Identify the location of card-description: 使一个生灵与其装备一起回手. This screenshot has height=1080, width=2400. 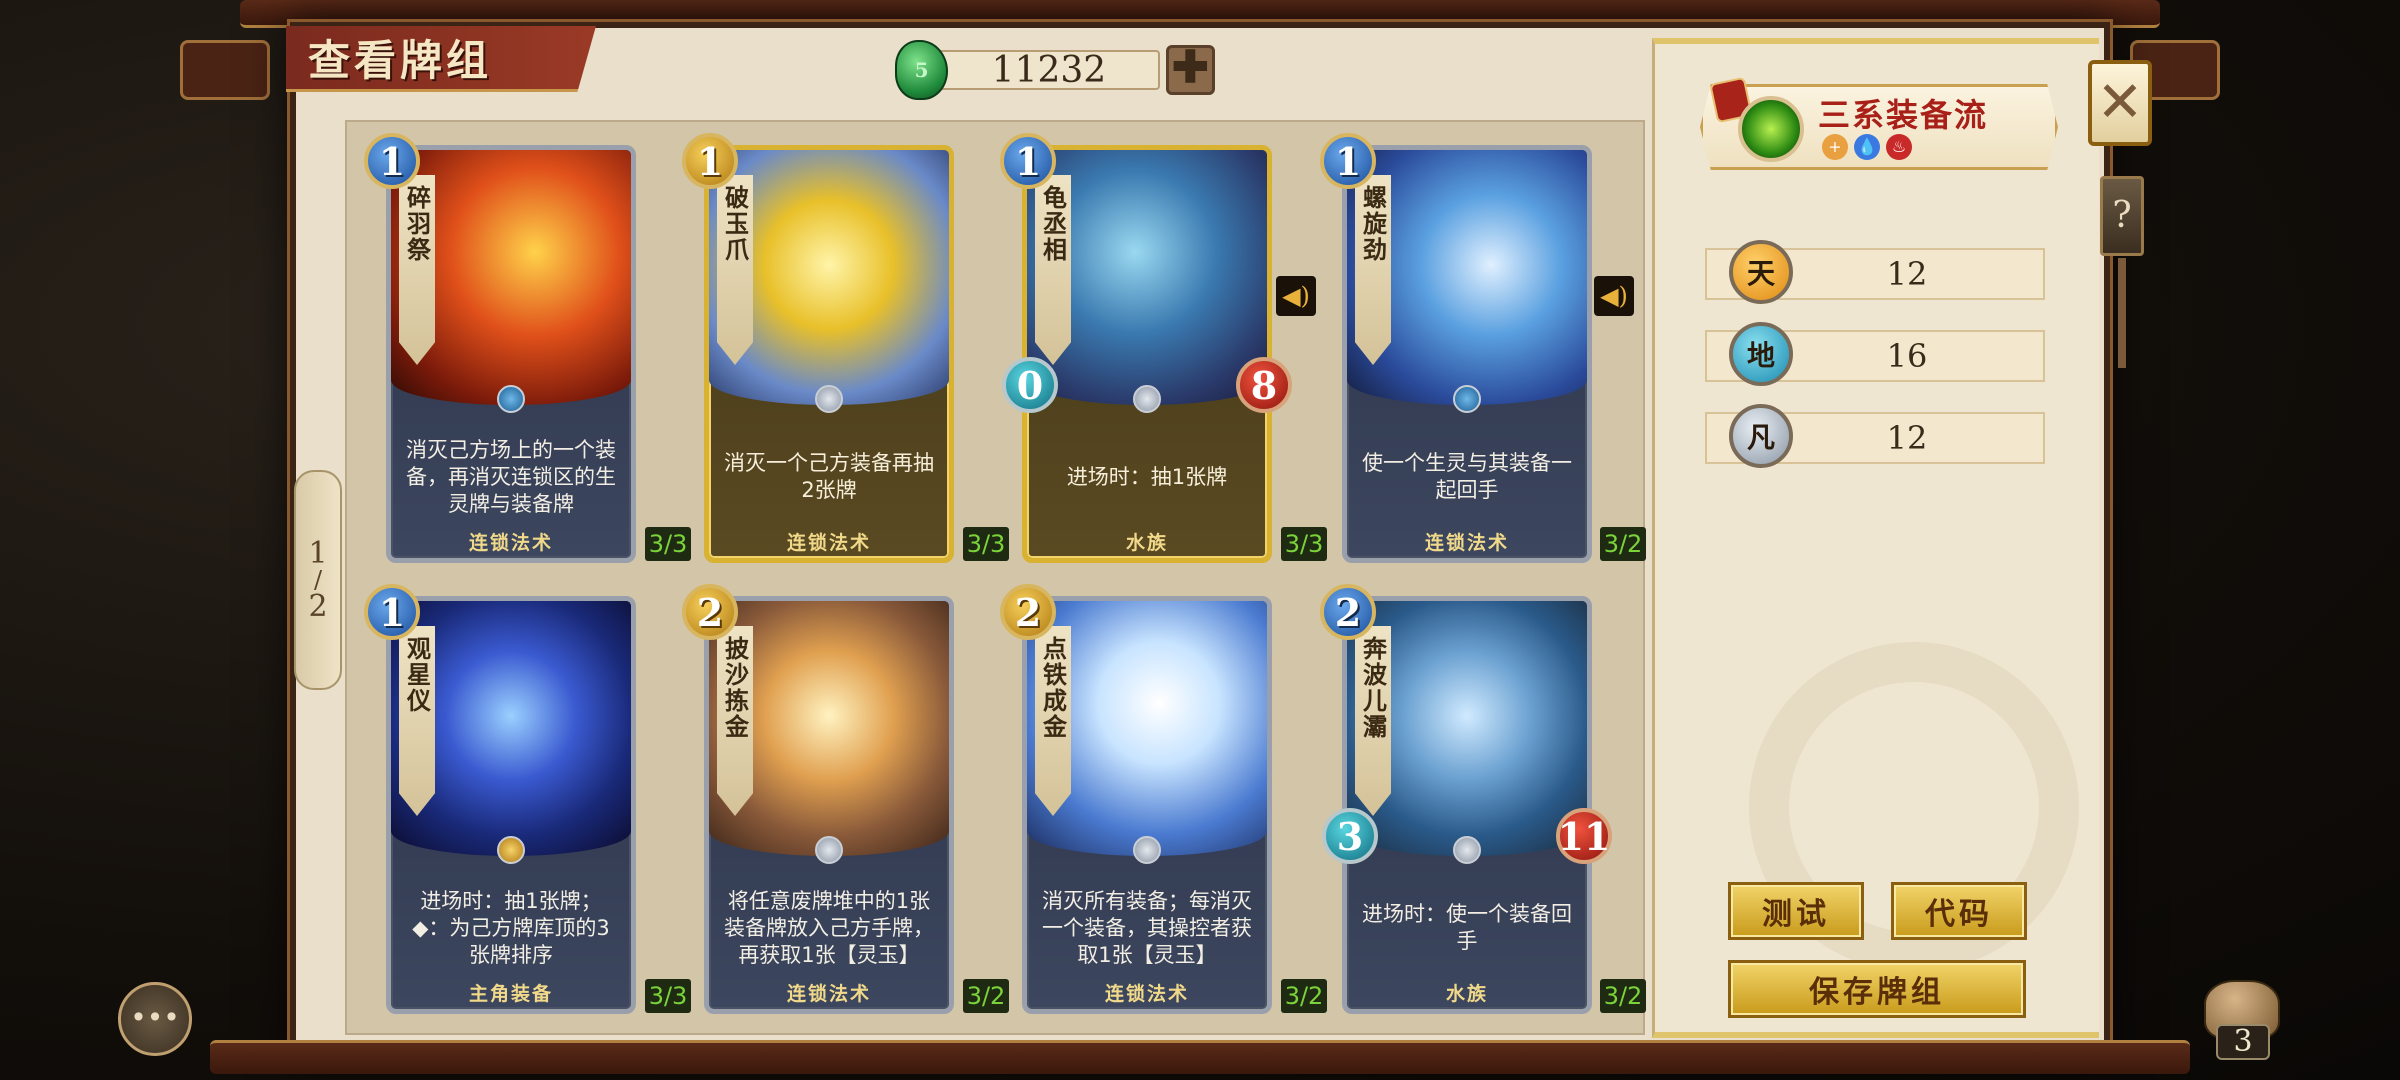
(1467, 476).